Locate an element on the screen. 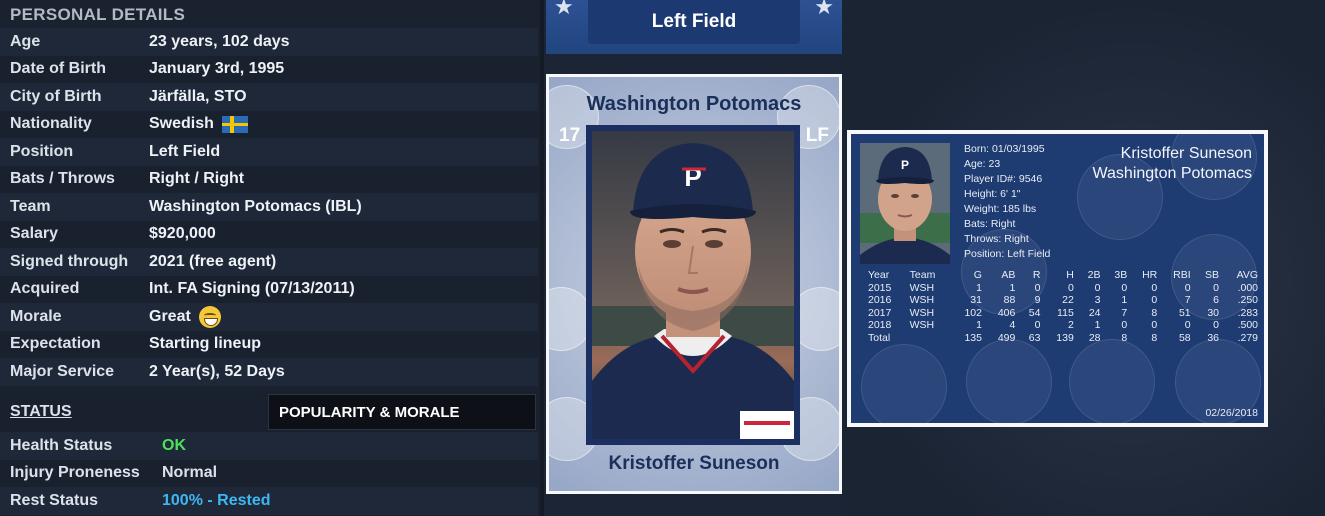 The image size is (1325, 516). stats-col-header: Team is located at coordinates (922, 275).